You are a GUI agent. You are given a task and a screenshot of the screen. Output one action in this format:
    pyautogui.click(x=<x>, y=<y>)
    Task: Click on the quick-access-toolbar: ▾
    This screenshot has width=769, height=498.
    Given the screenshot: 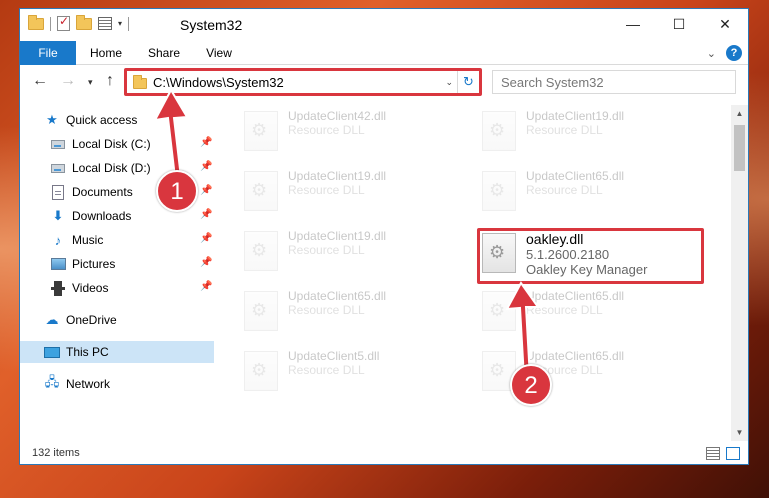 What is the action you would take?
    pyautogui.click(x=79, y=22)
    